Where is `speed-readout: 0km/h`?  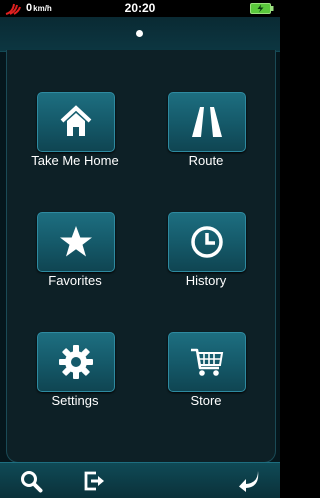 speed-readout: 0km/h is located at coordinates (39, 8).